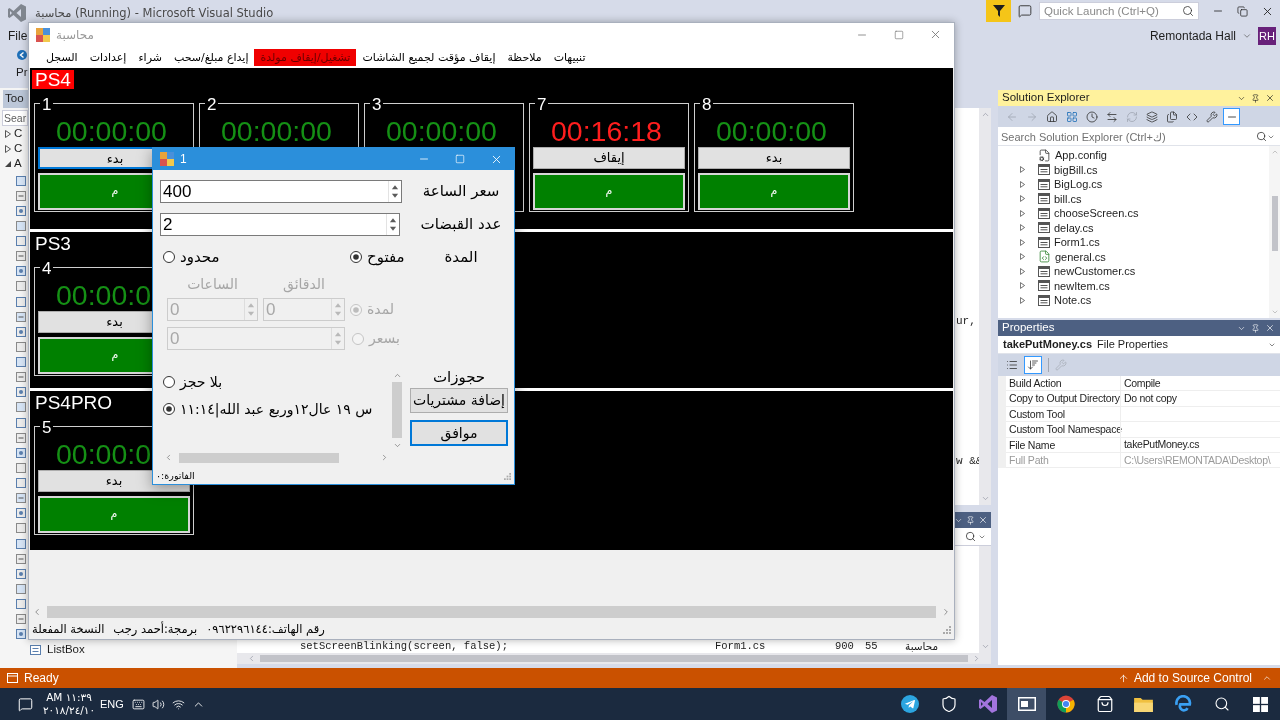 The width and height of the screenshot is (1280, 720). What do you see at coordinates (459, 400) in the screenshot?
I see `dialog-button: إضافة مشتريات` at bounding box center [459, 400].